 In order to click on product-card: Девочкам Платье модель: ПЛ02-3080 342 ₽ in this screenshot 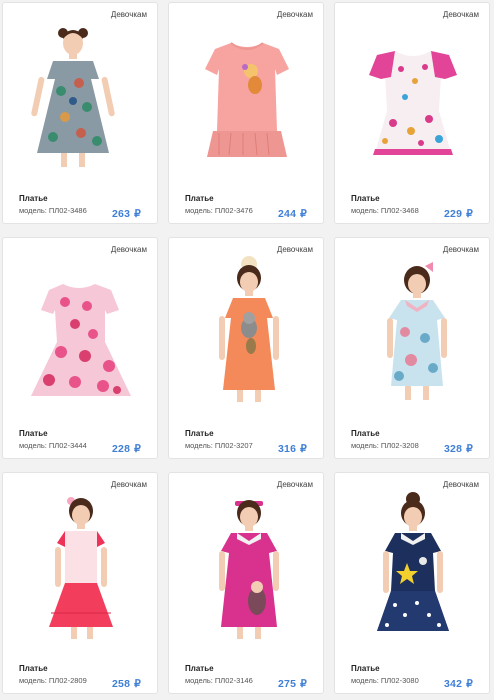, I will do `click(412, 583)`.